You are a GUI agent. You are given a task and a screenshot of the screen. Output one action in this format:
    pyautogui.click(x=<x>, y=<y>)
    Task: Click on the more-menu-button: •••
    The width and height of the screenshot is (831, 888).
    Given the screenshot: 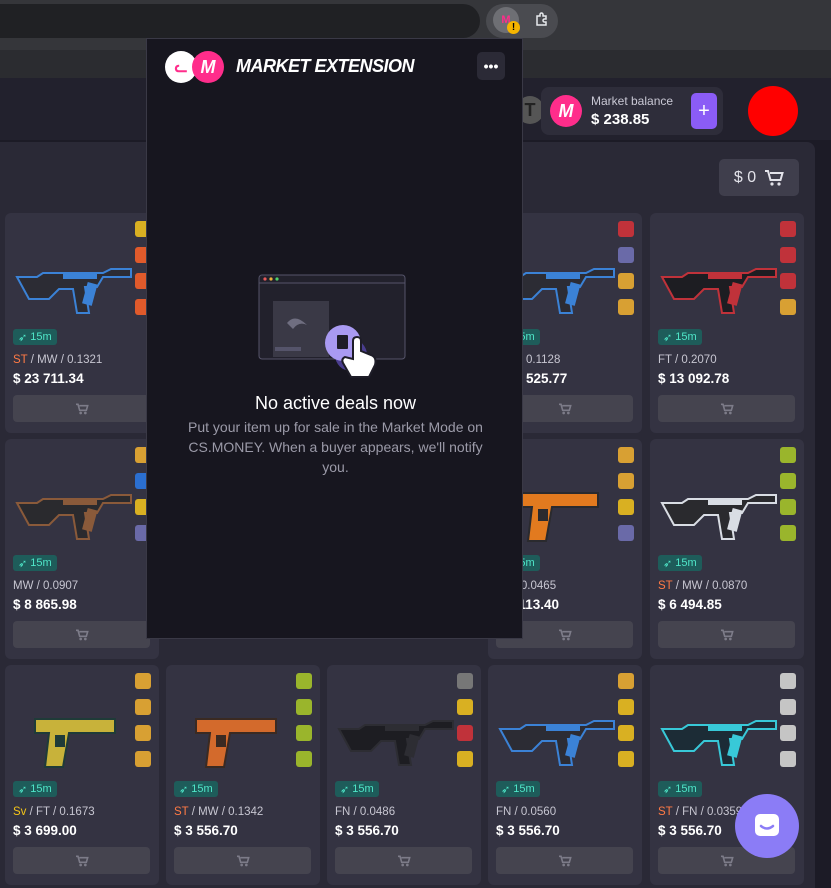 What is the action you would take?
    pyautogui.click(x=491, y=66)
    